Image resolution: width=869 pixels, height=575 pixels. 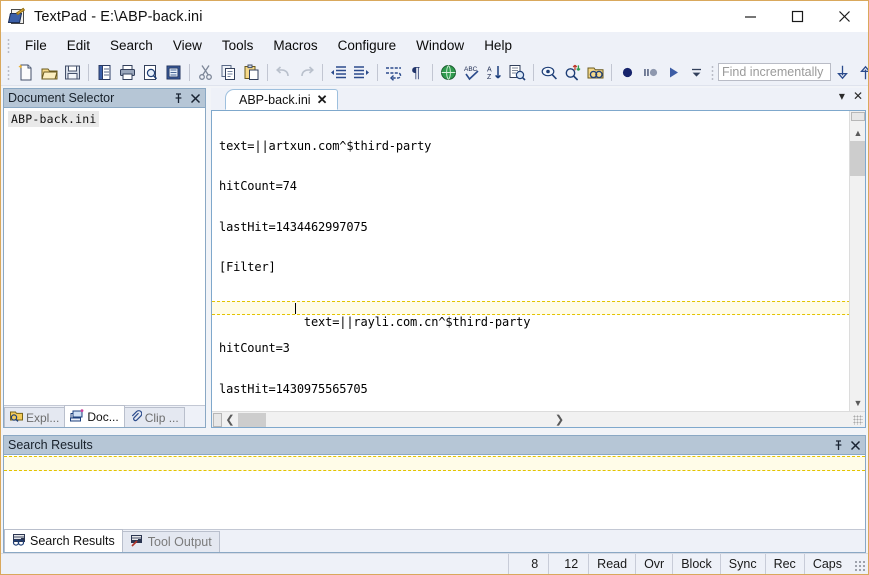 What do you see at coordinates (238, 45) in the screenshot?
I see `menu-tools: Tools` at bounding box center [238, 45].